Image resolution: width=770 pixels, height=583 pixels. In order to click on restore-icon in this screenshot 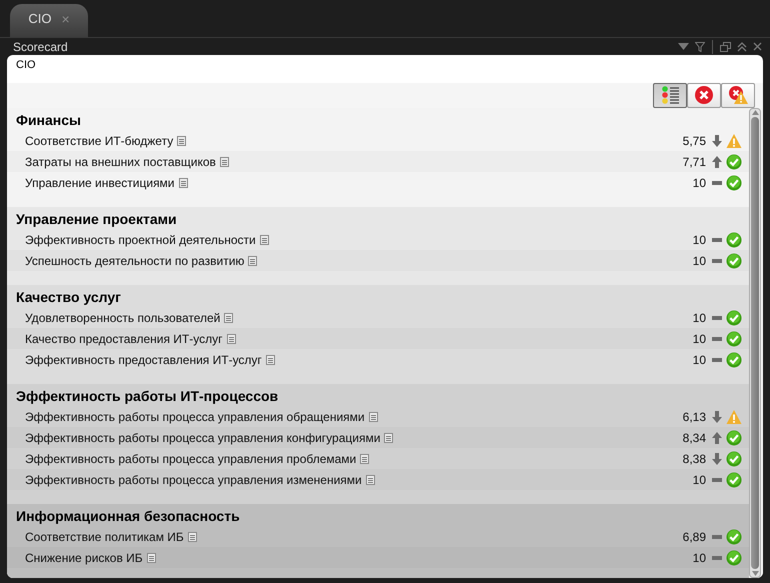, I will do `click(725, 47)`.